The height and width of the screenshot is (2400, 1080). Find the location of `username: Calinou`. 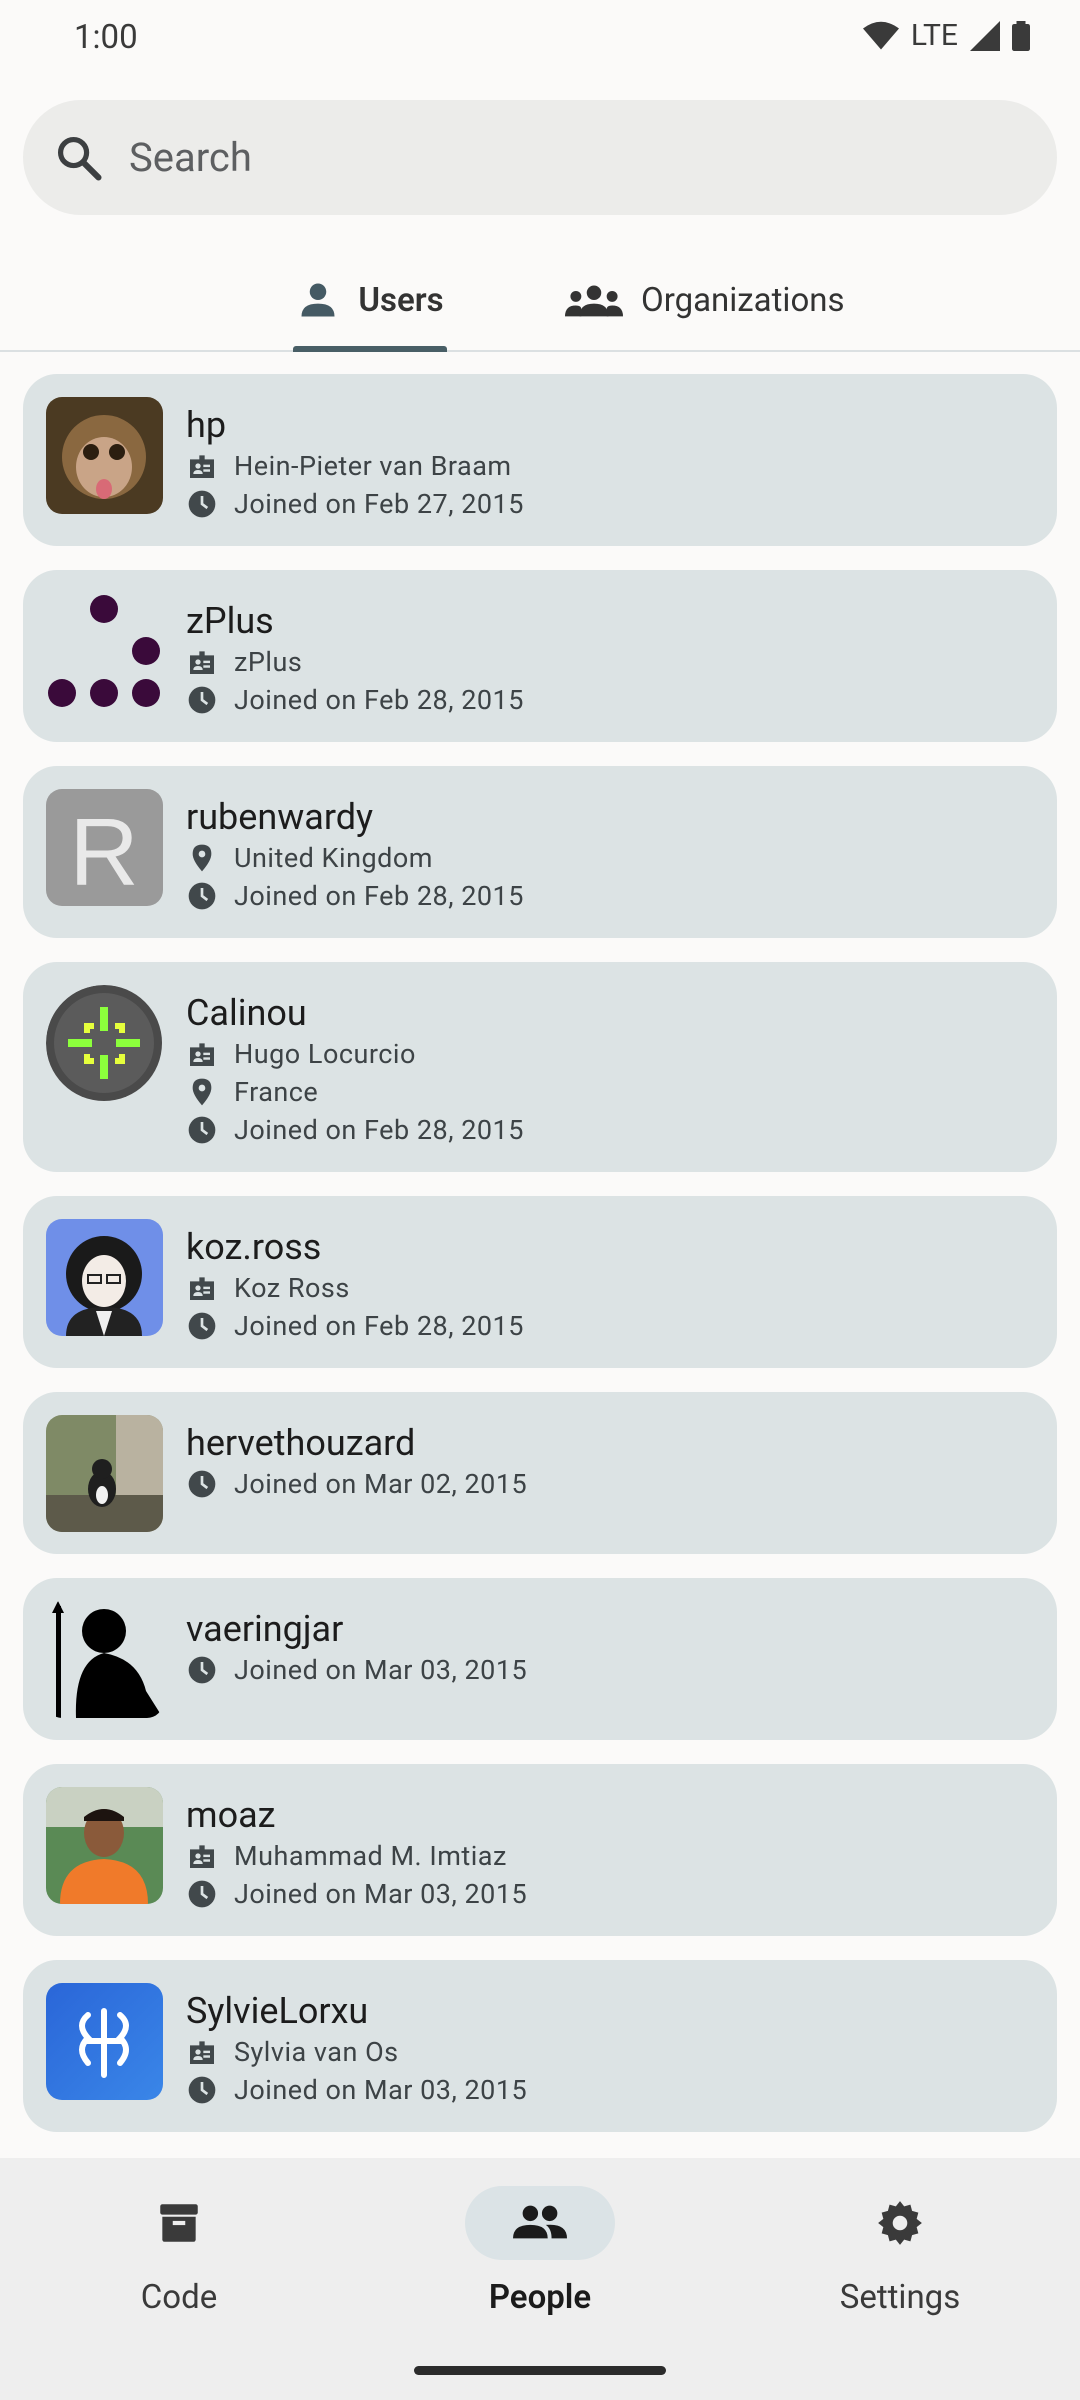

username: Calinou is located at coordinates (246, 1013).